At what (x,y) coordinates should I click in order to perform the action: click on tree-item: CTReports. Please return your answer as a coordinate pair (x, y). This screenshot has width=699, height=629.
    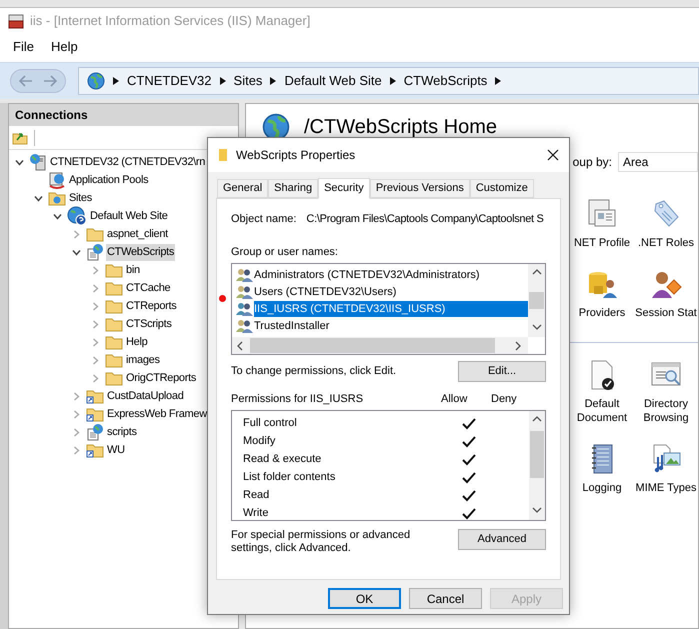
    Looking at the image, I should click on (151, 306).